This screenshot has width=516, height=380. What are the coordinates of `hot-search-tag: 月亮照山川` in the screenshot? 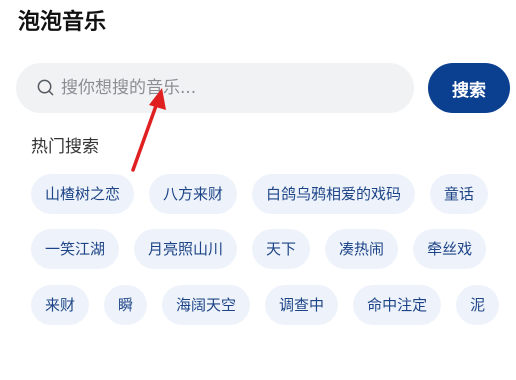 It's located at (186, 249).